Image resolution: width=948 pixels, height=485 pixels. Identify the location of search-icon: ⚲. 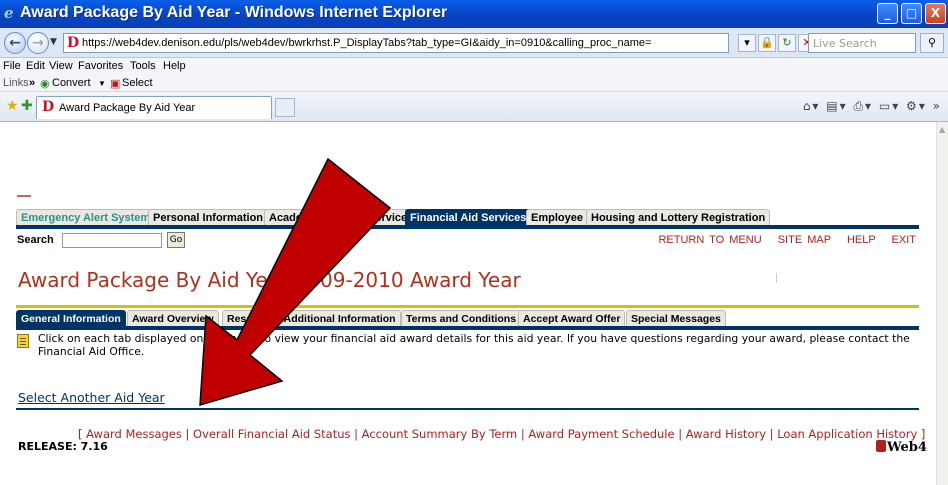
(932, 43).